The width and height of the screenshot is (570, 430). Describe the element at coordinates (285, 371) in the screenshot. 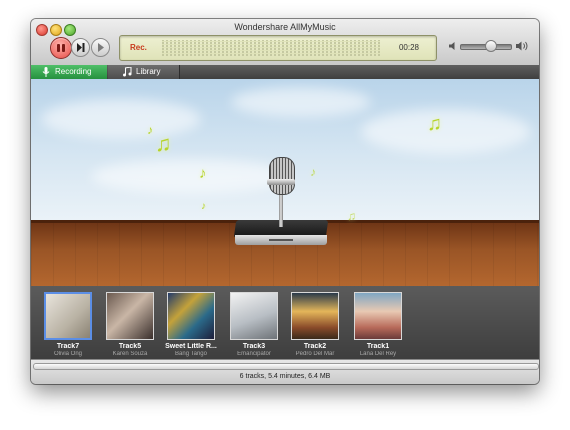

I see `status-bar: 6 tracks, 5.4 minutes, 6.4 MB` at that location.